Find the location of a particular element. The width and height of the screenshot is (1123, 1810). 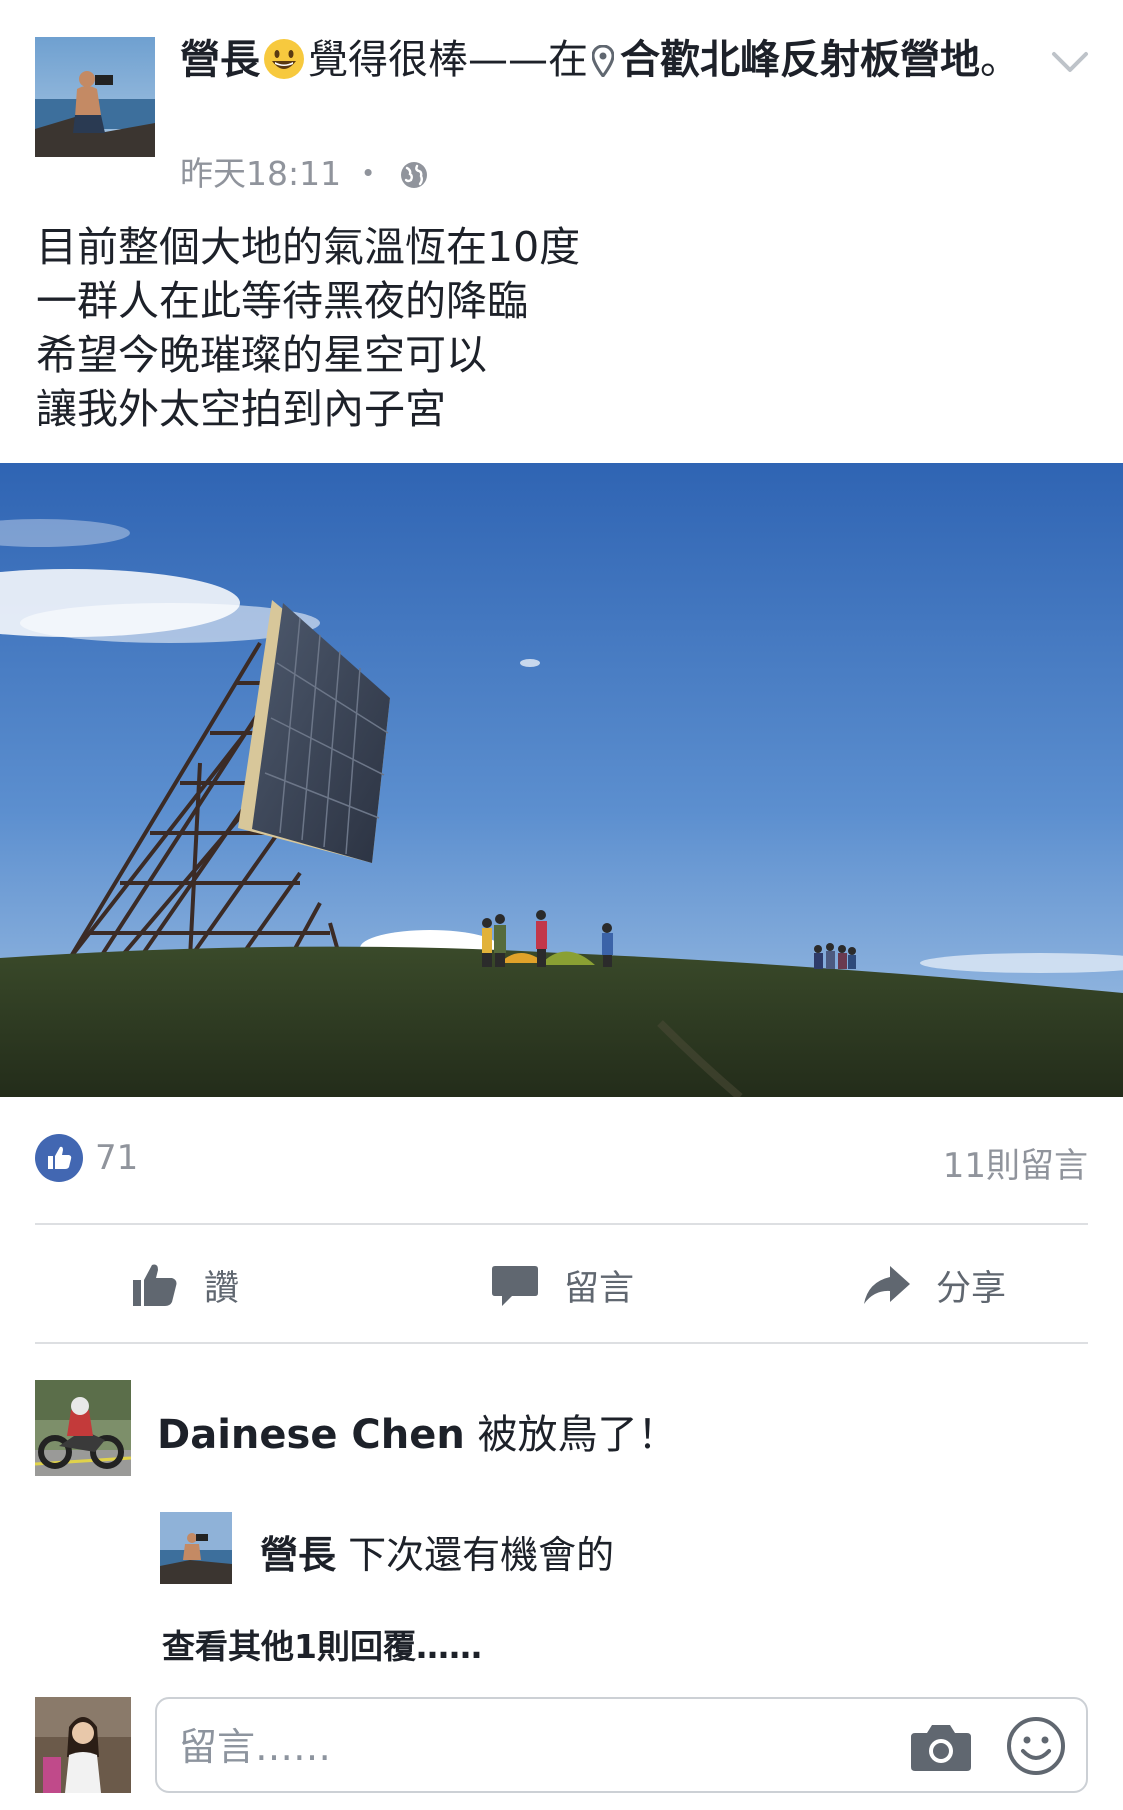

post-headline: 營長 覺得很棒——在 合歡北峰反射板營地。 is located at coordinates (600, 60).